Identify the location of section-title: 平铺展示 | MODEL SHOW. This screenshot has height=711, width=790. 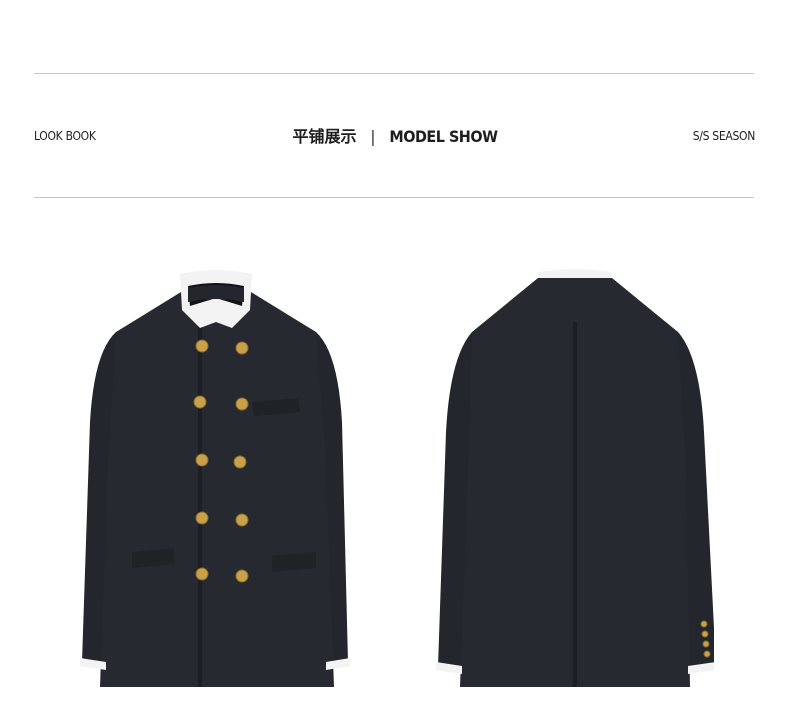
(395, 137).